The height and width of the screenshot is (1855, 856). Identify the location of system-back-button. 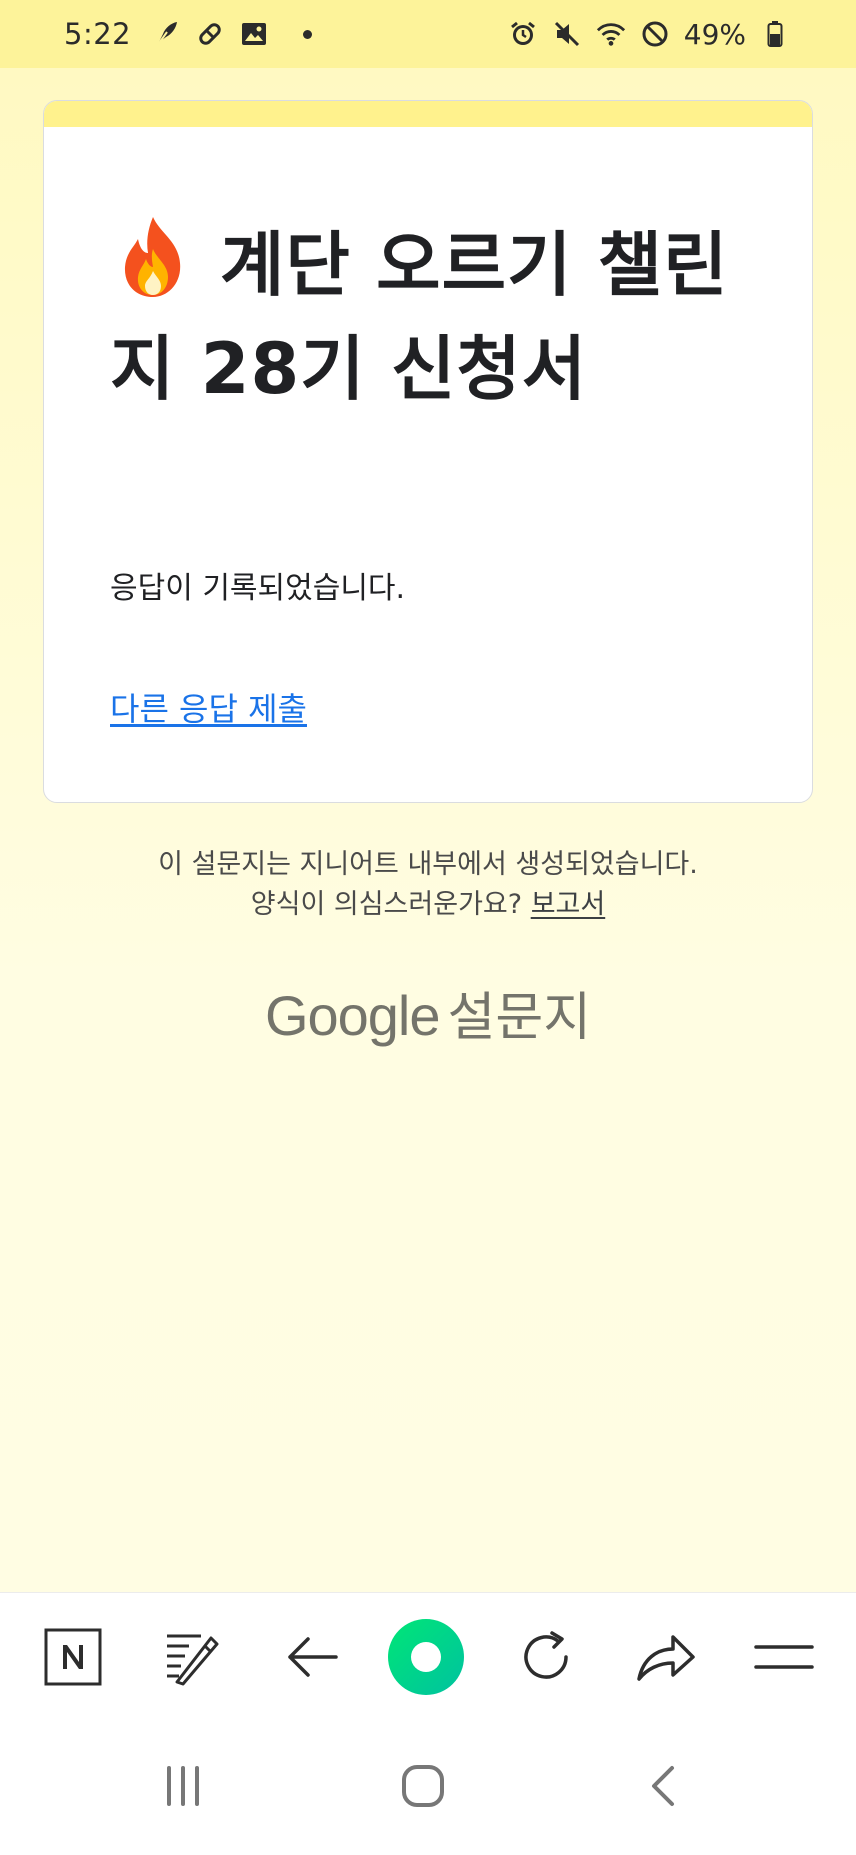
(663, 1788).